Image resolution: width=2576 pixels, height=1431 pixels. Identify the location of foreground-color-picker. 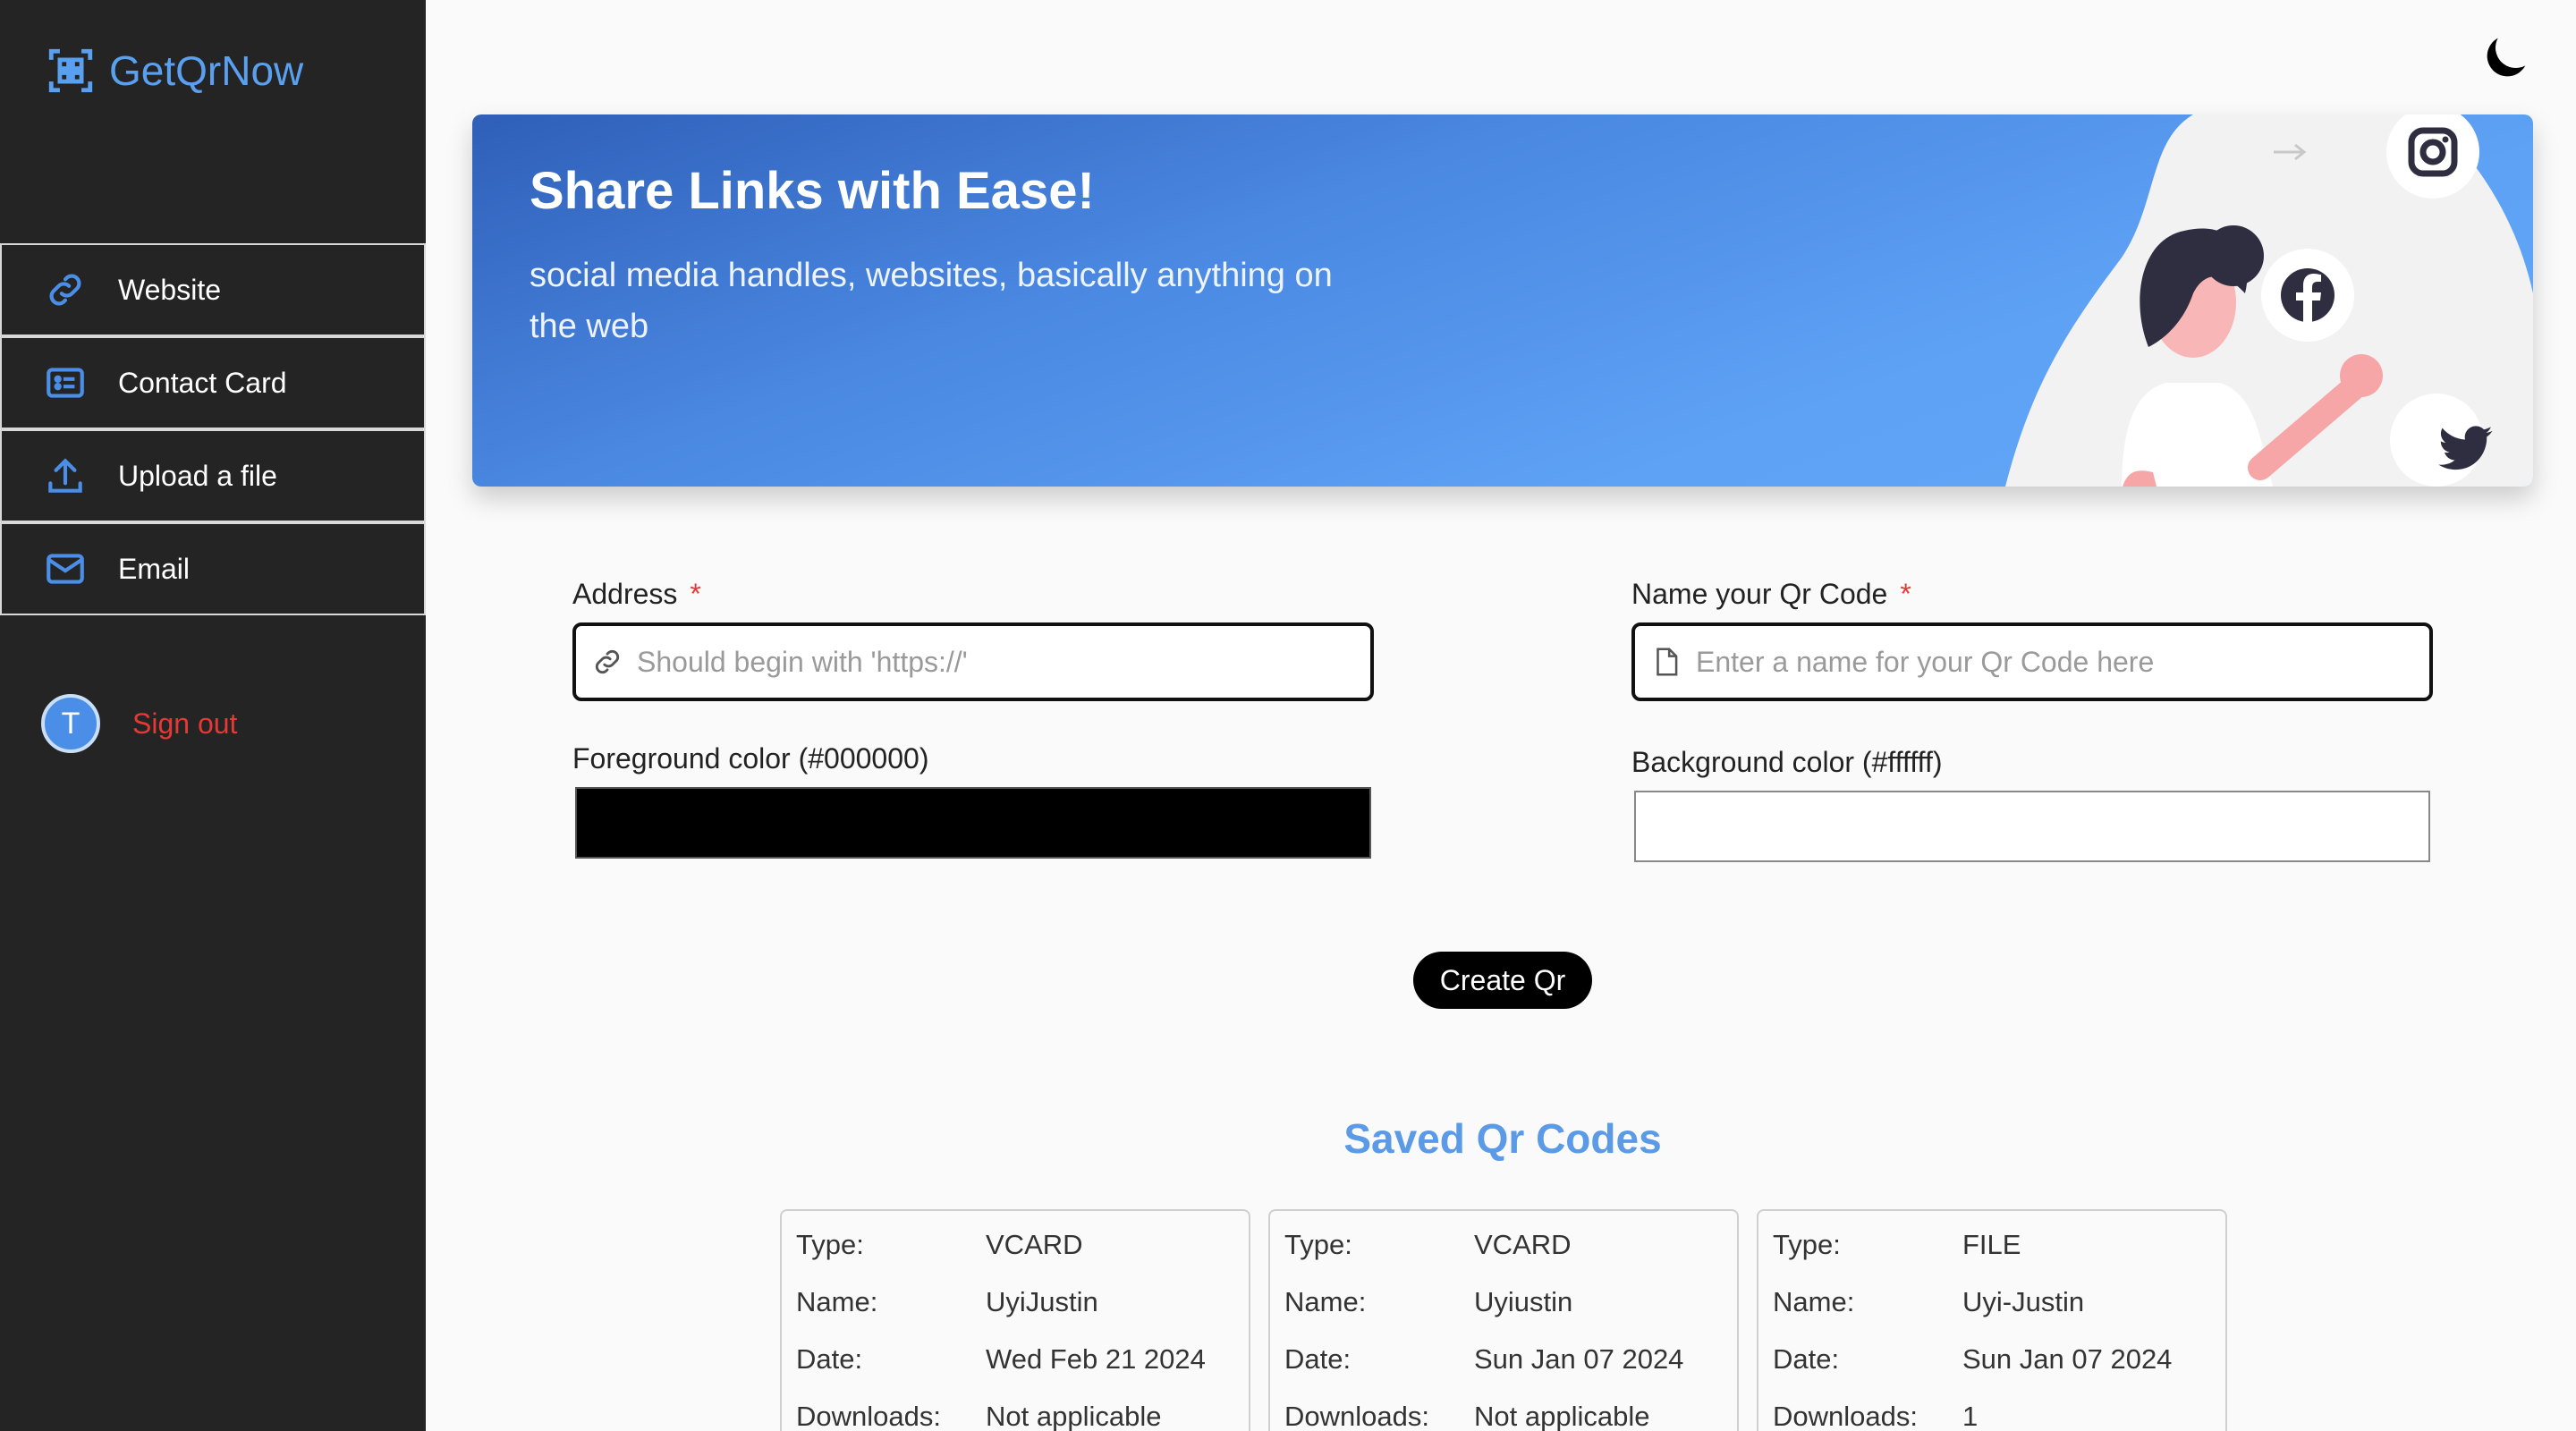
(973, 823).